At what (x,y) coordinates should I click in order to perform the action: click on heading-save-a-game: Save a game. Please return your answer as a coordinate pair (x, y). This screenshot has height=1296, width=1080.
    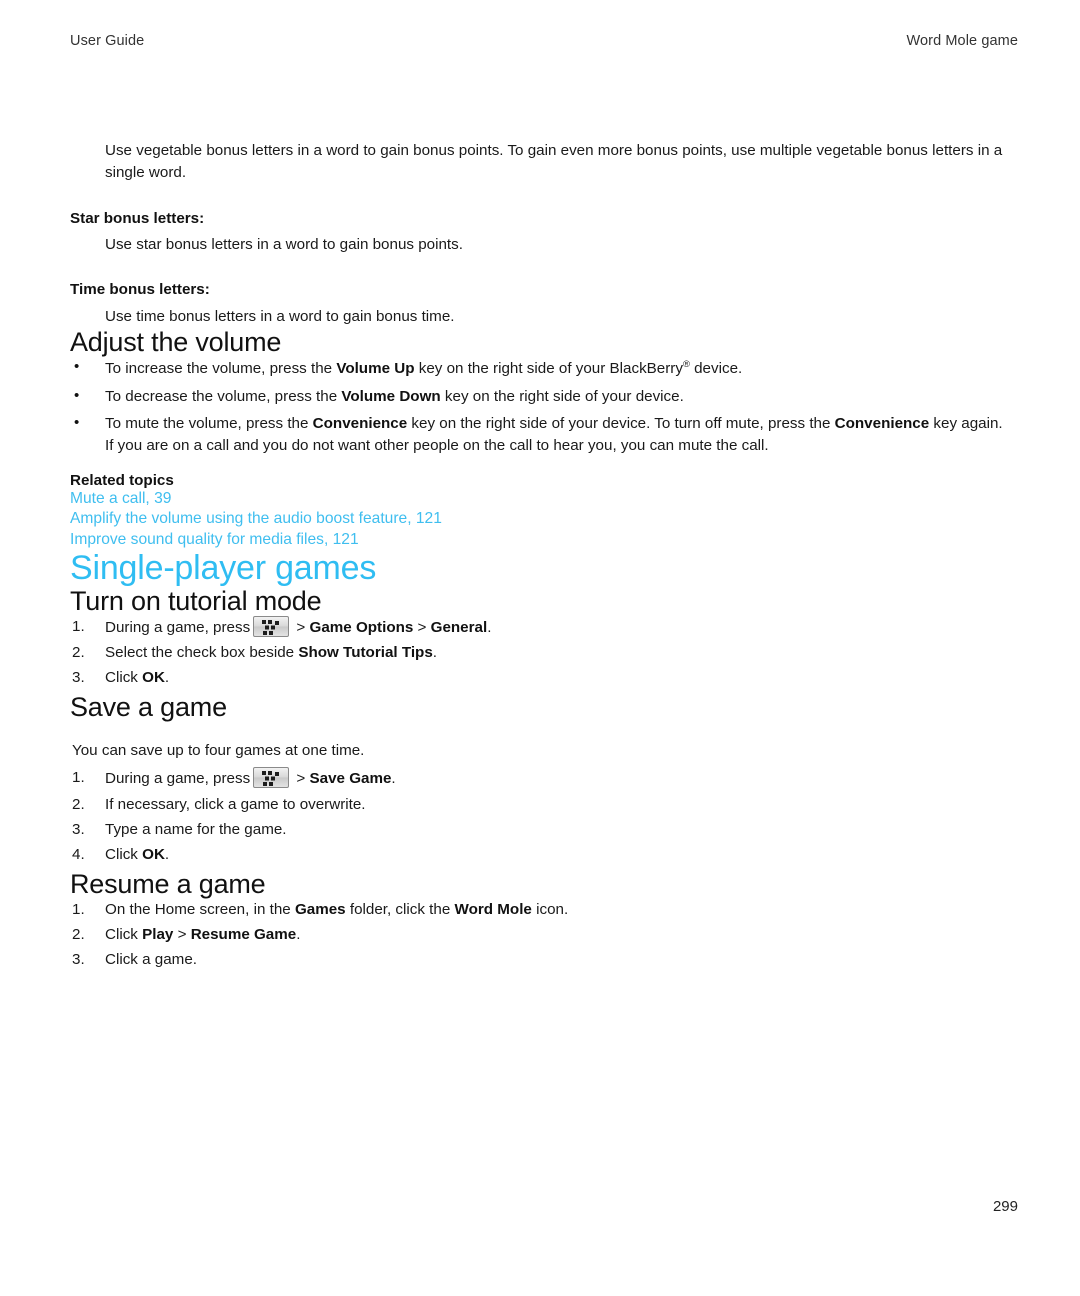
    Looking at the image, I should click on (148, 706).